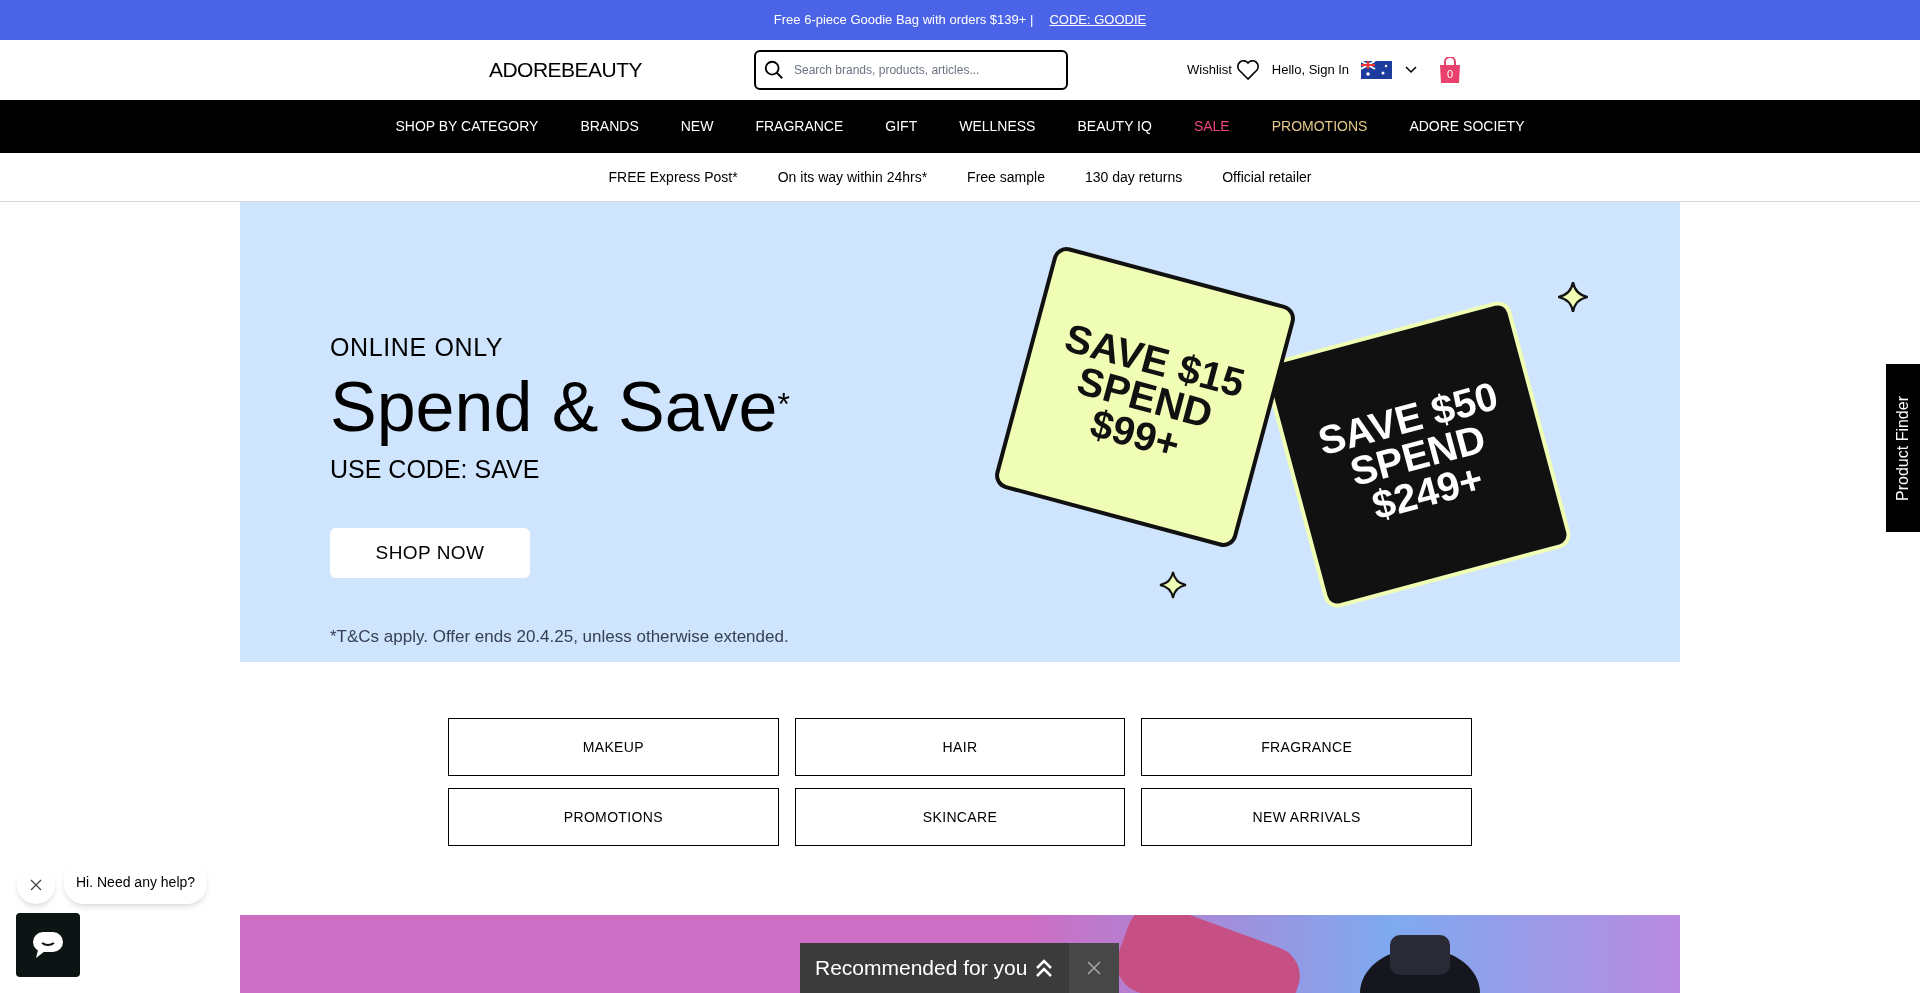 This screenshot has width=1920, height=993. Describe the element at coordinates (960, 747) in the screenshot. I see `category-button: HAIR` at that location.